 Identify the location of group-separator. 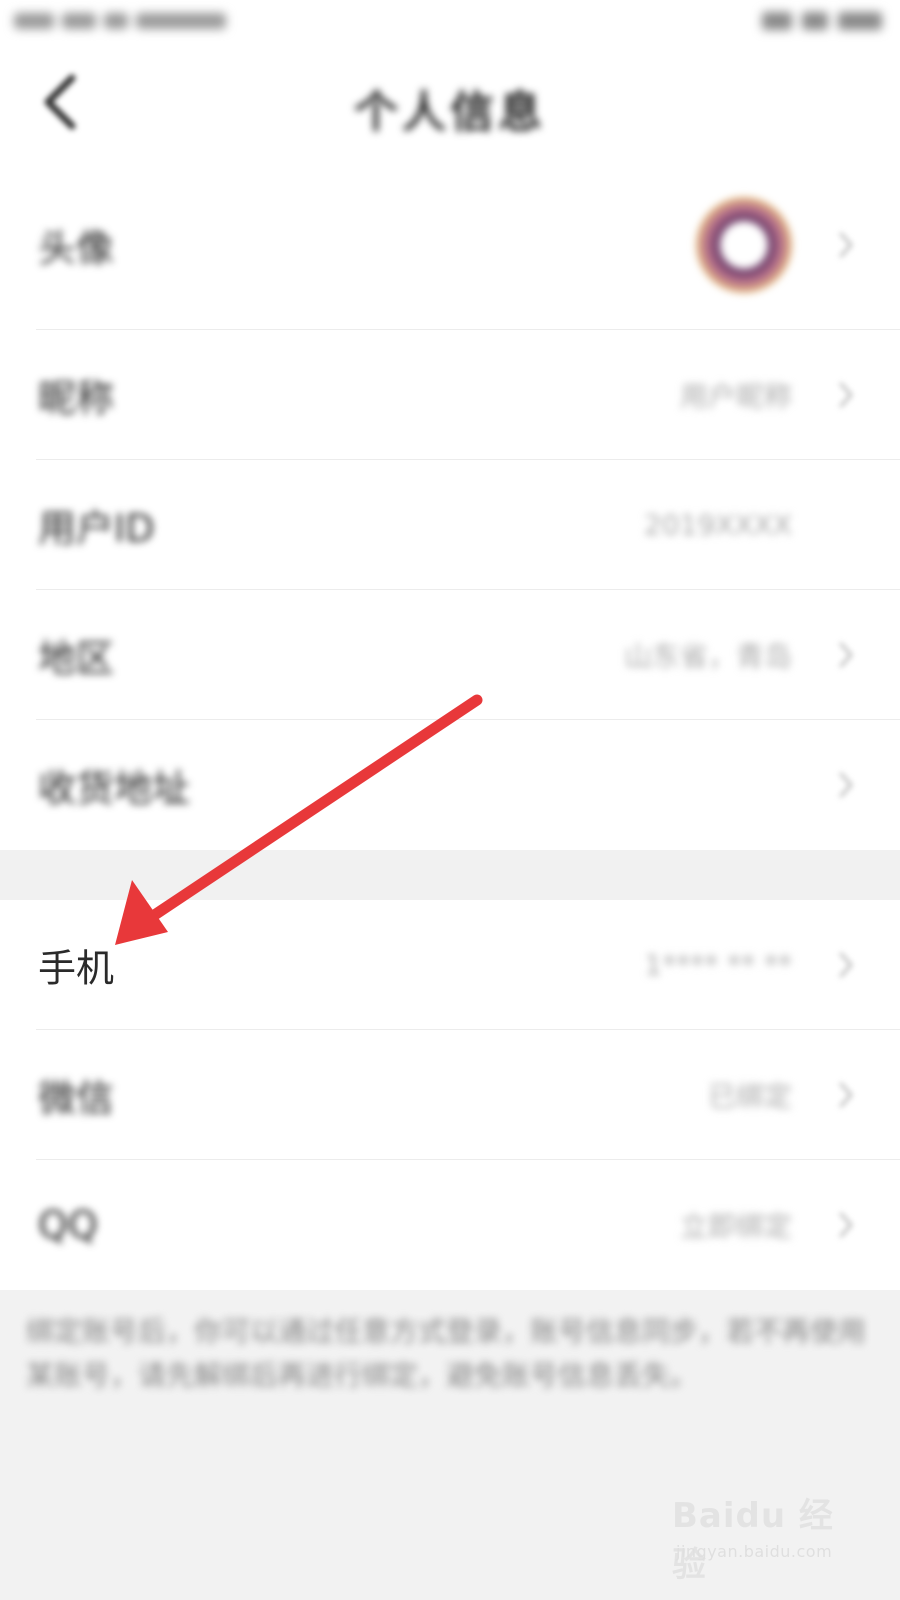
(450, 875).